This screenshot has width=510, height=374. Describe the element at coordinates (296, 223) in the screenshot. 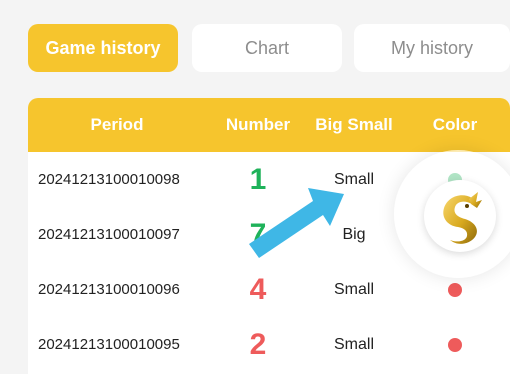

I see `arrow-icon` at that location.